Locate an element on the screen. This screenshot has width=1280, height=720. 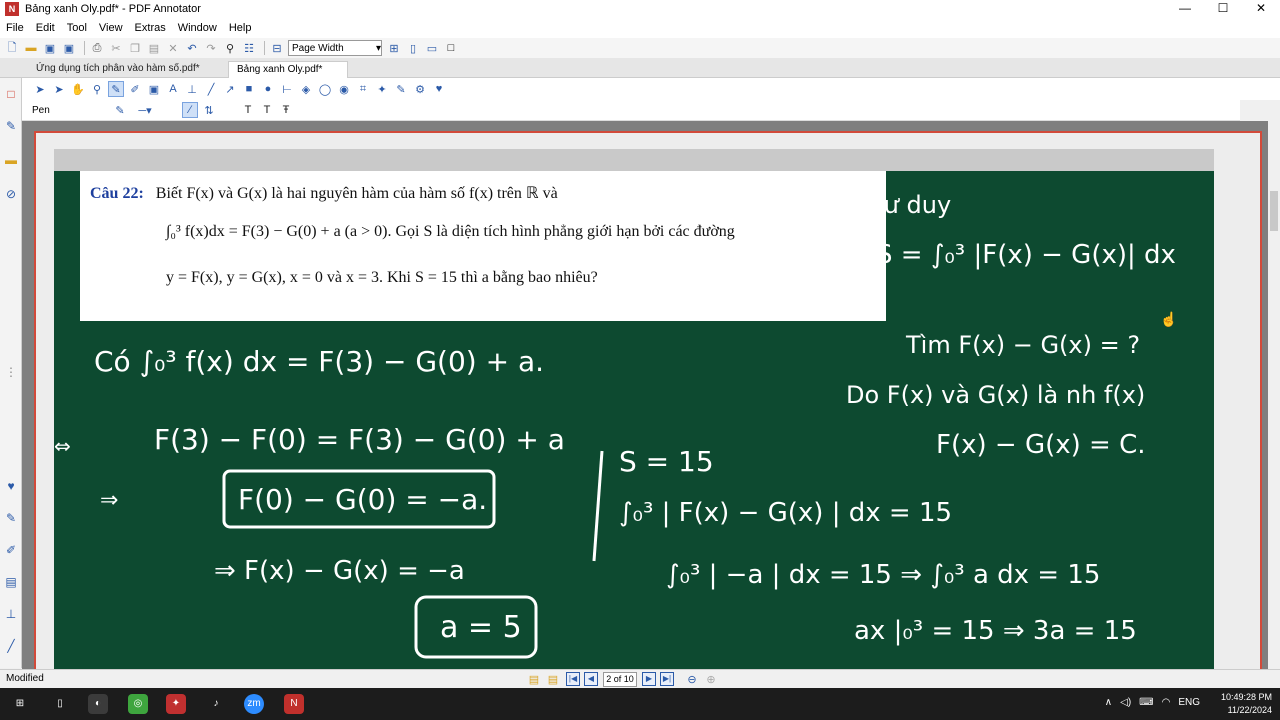
favorite-heart-icon: ♥ is located at coordinates (11, 486).